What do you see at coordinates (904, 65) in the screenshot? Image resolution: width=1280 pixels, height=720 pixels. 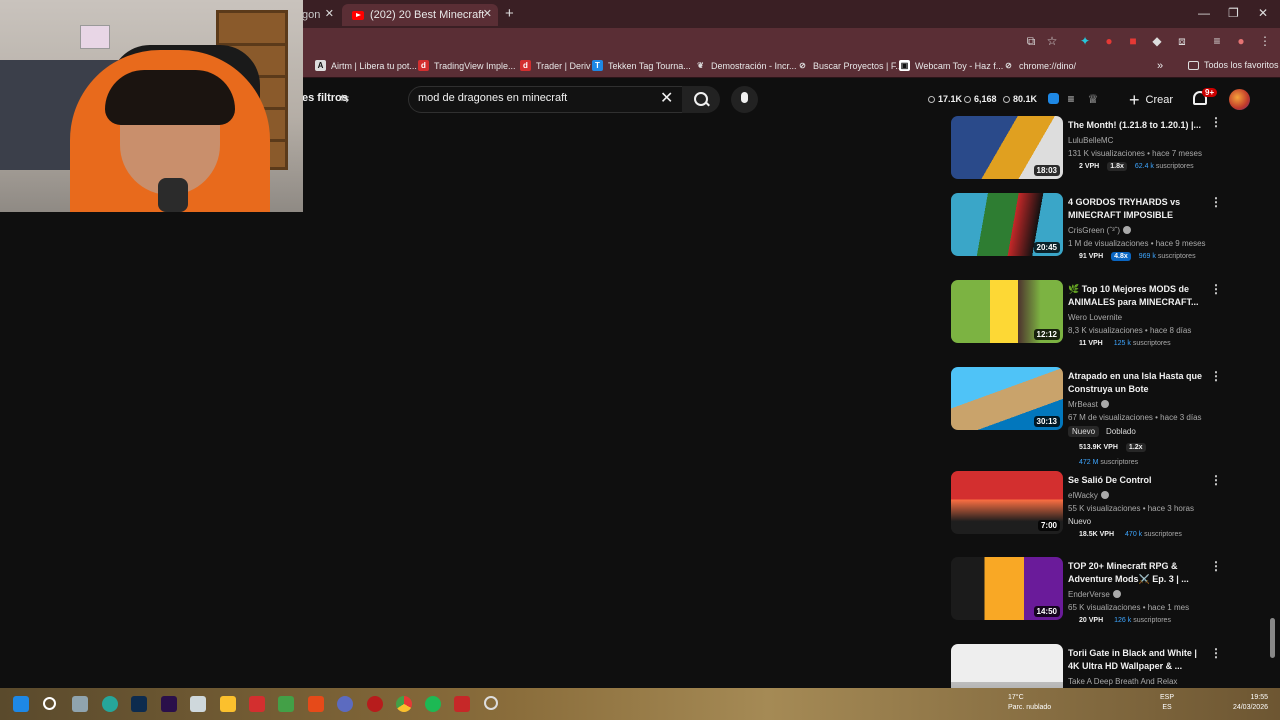 I see `bookmark-icon: ▣` at bounding box center [904, 65].